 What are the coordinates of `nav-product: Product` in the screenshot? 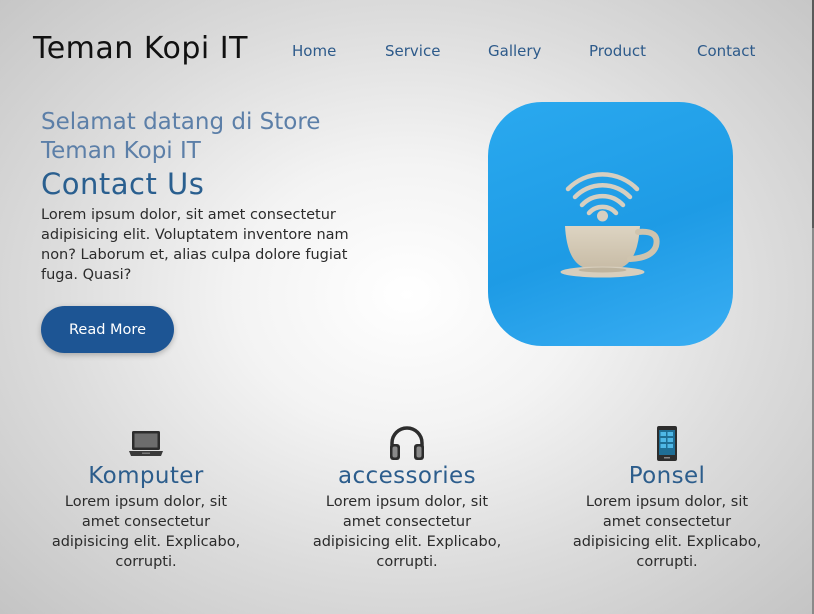 It's located at (617, 51).